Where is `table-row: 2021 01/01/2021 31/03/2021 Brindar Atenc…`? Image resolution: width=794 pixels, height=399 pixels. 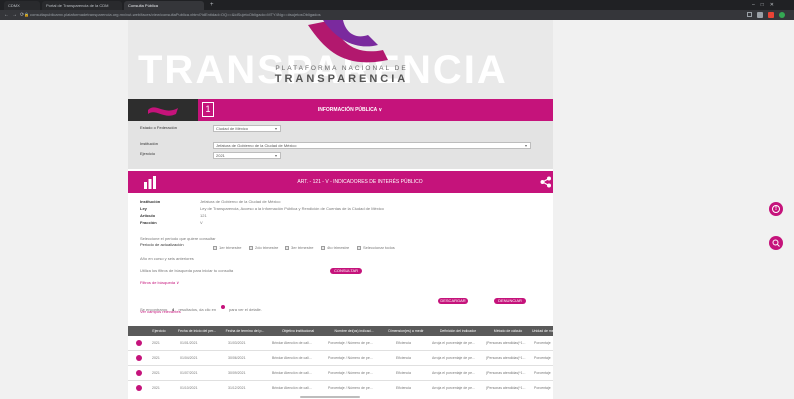
table-row: 2021 01/01/2021 31/03/2021 Brindar Atenc… is located at coordinates (340, 343).